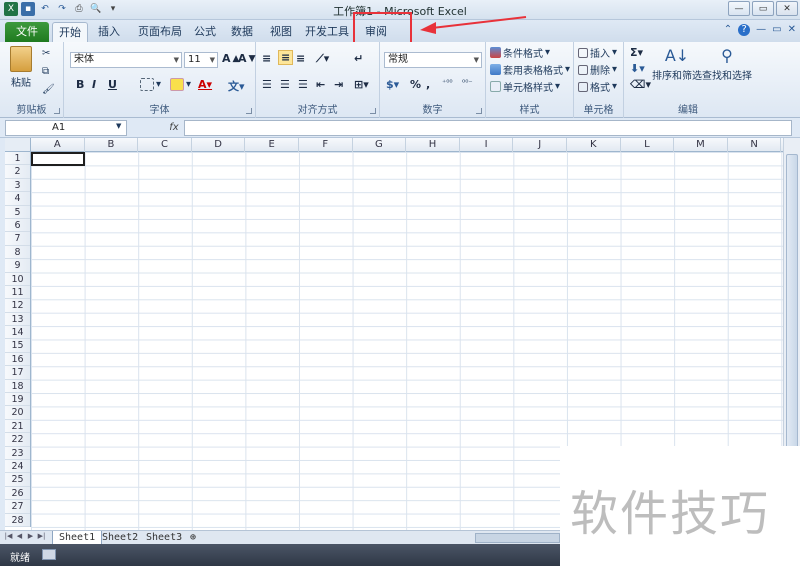 Image resolution: width=800 pixels, height=566 pixels. Describe the element at coordinates (727, 64) in the screenshot. I see `find-select-button: ⚲ 查找和选择` at that location.